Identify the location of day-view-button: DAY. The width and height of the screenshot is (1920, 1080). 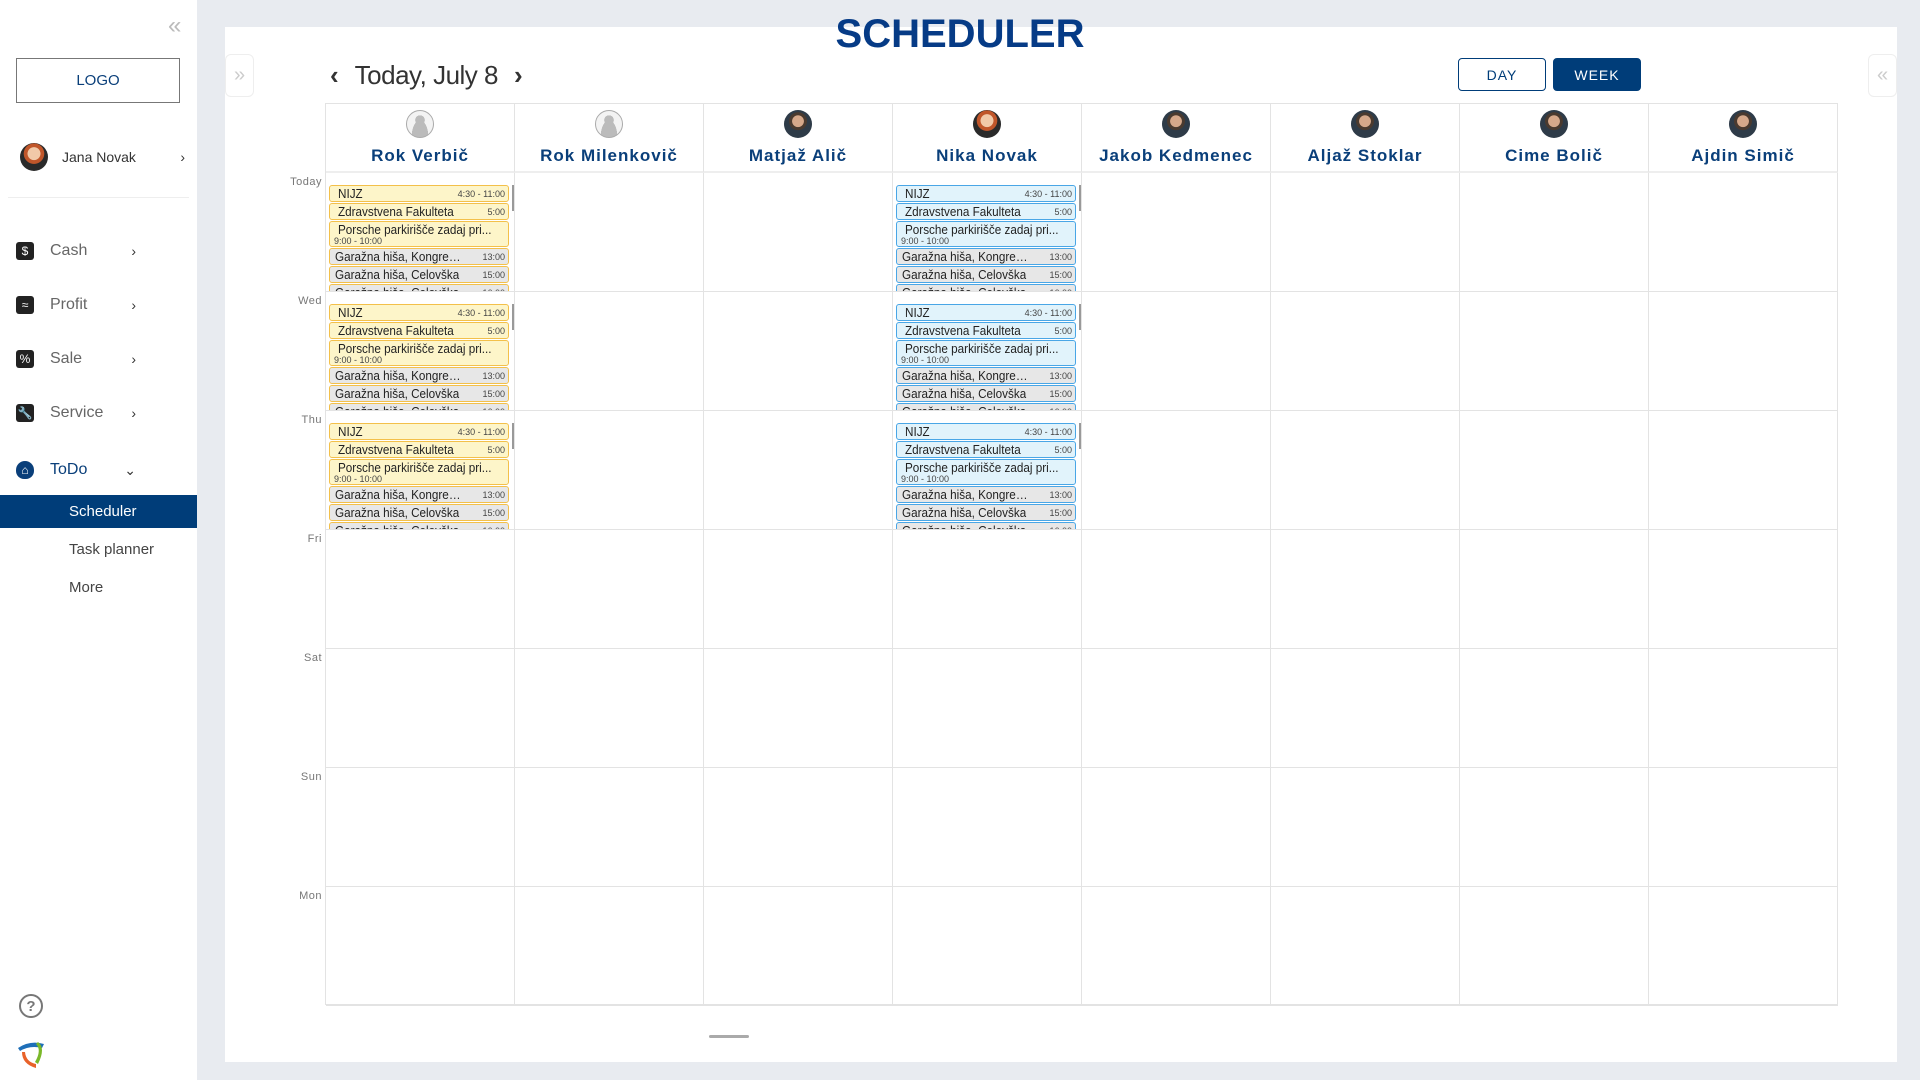
(1502, 74).